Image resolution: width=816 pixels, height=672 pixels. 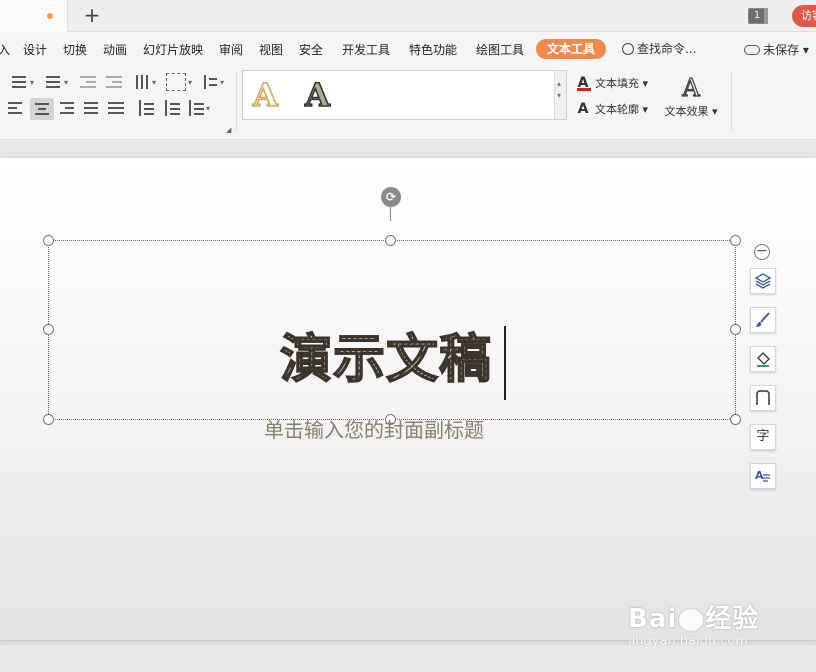 I want to click on resize-handle-bottom-left, so click(x=48, y=419).